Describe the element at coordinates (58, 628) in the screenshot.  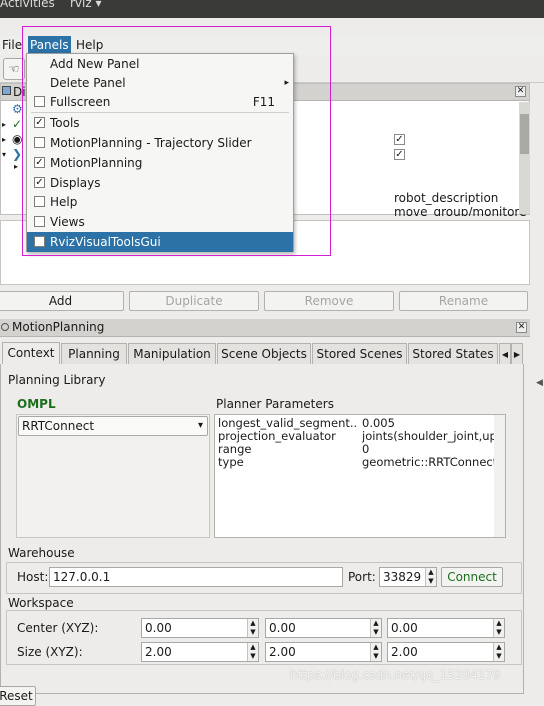
I see `center-label: Center (XYZ):` at that location.